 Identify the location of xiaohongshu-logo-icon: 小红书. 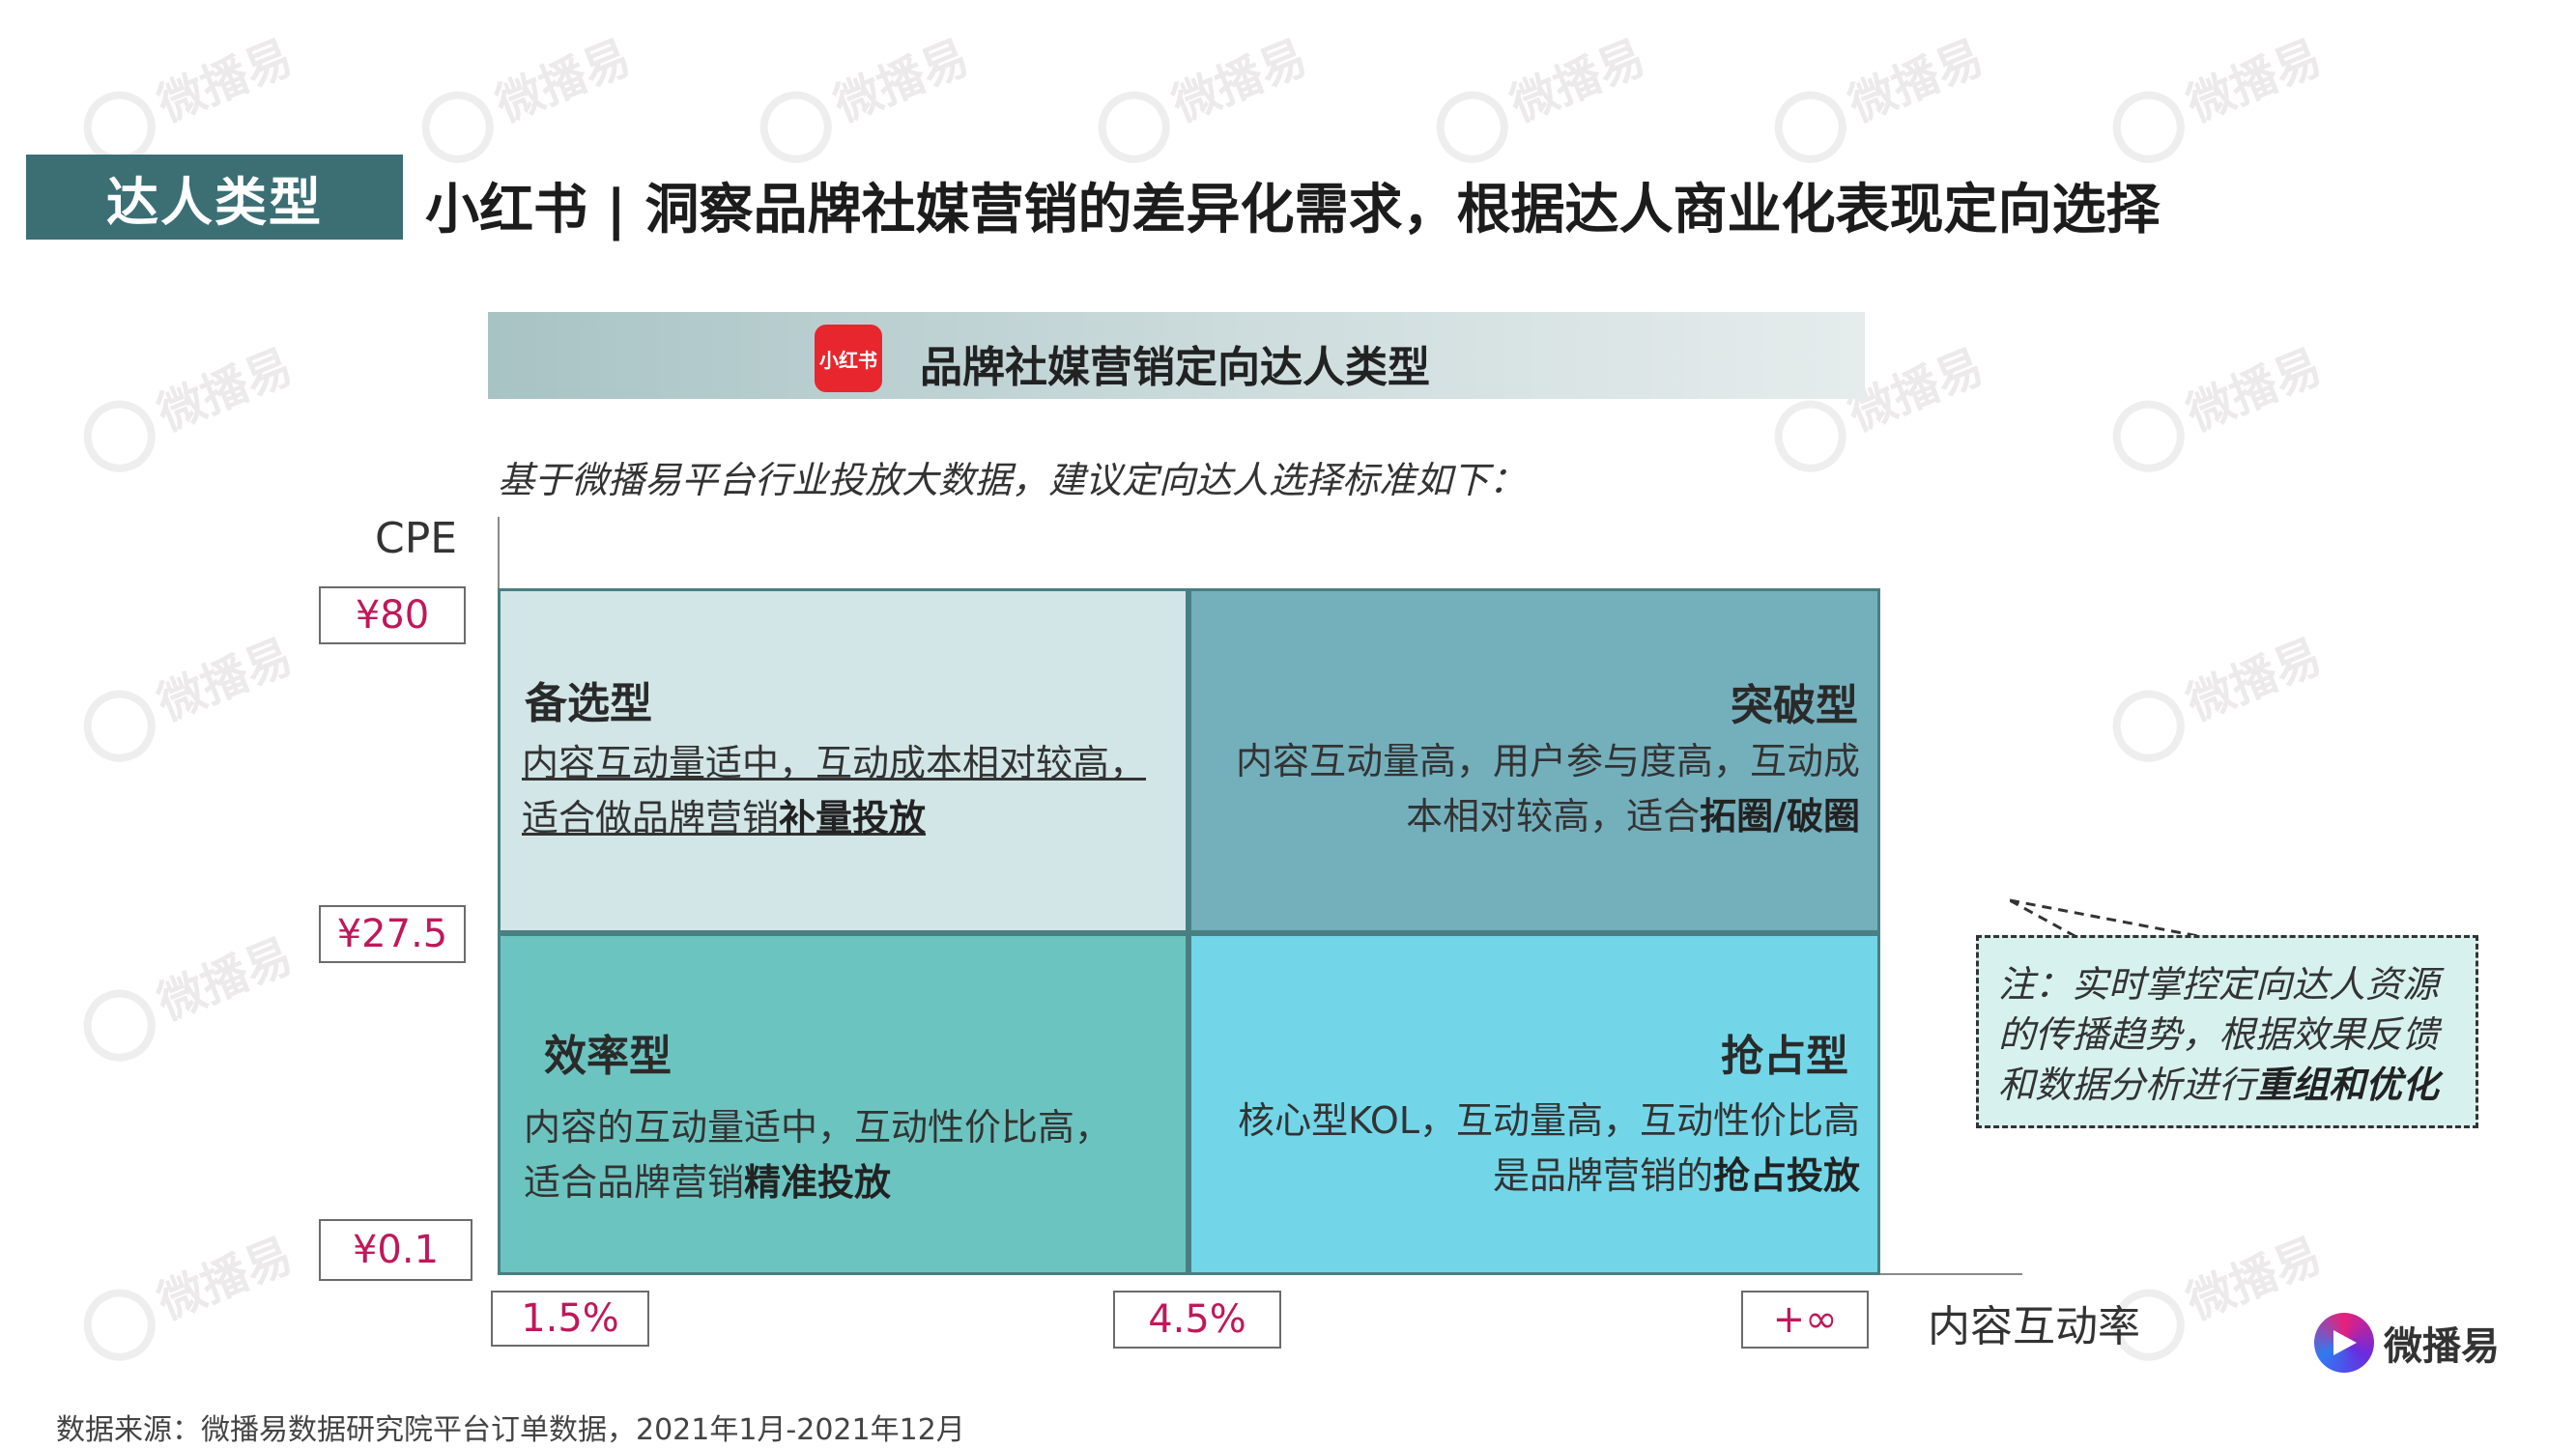
(849, 358).